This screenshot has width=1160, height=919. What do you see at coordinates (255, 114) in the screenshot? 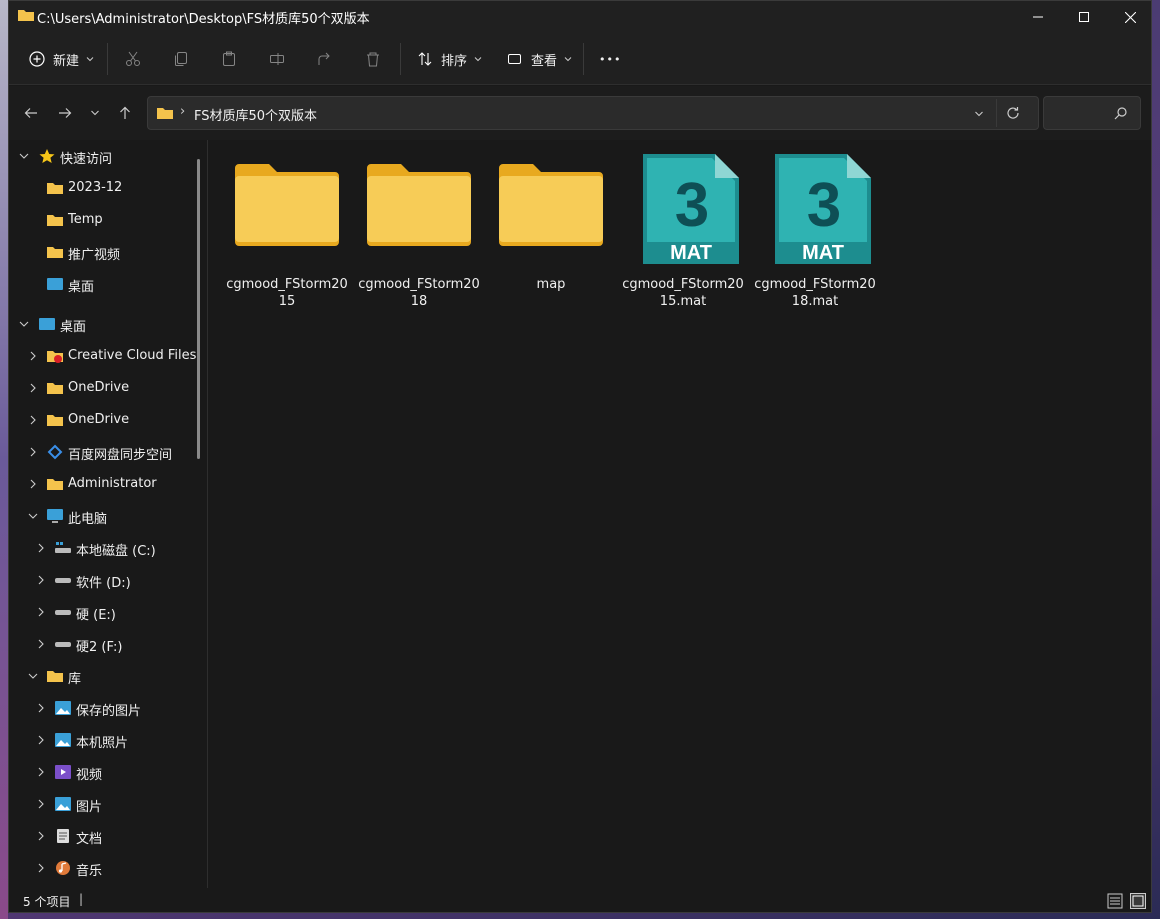
I see `breadcrumb-current-folder: FS材质库50个双版本` at bounding box center [255, 114].